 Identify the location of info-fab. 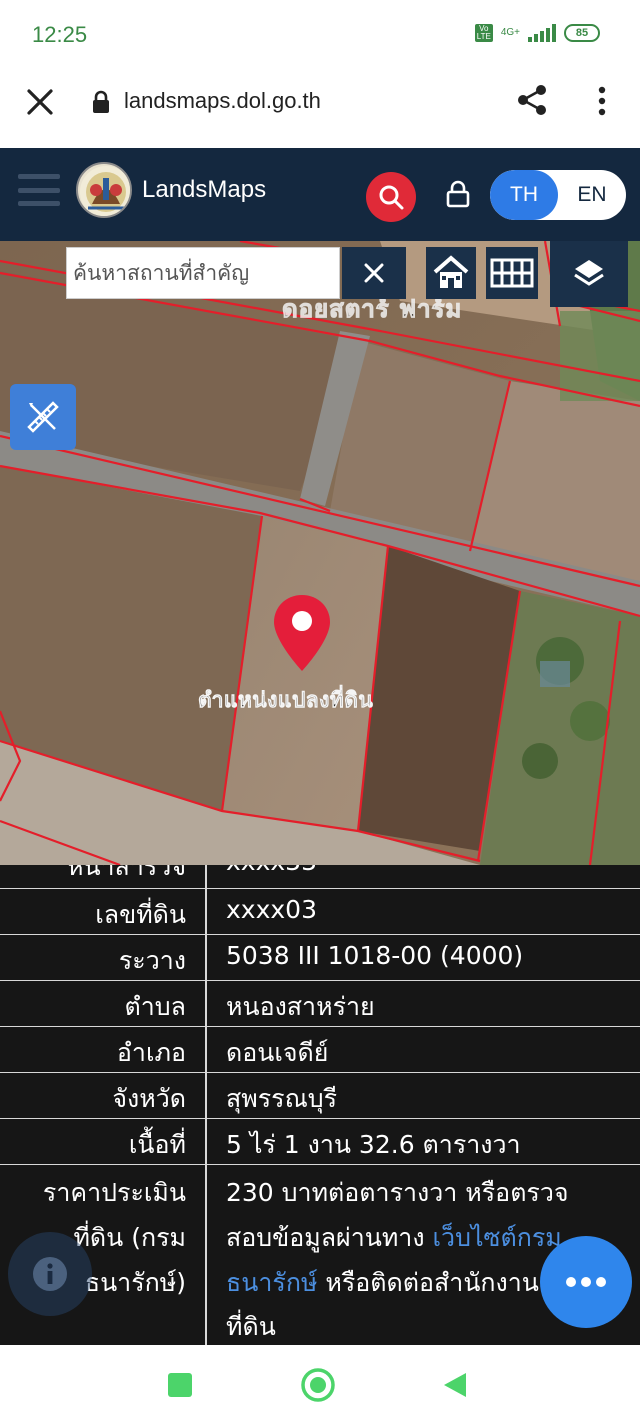
(50, 1274).